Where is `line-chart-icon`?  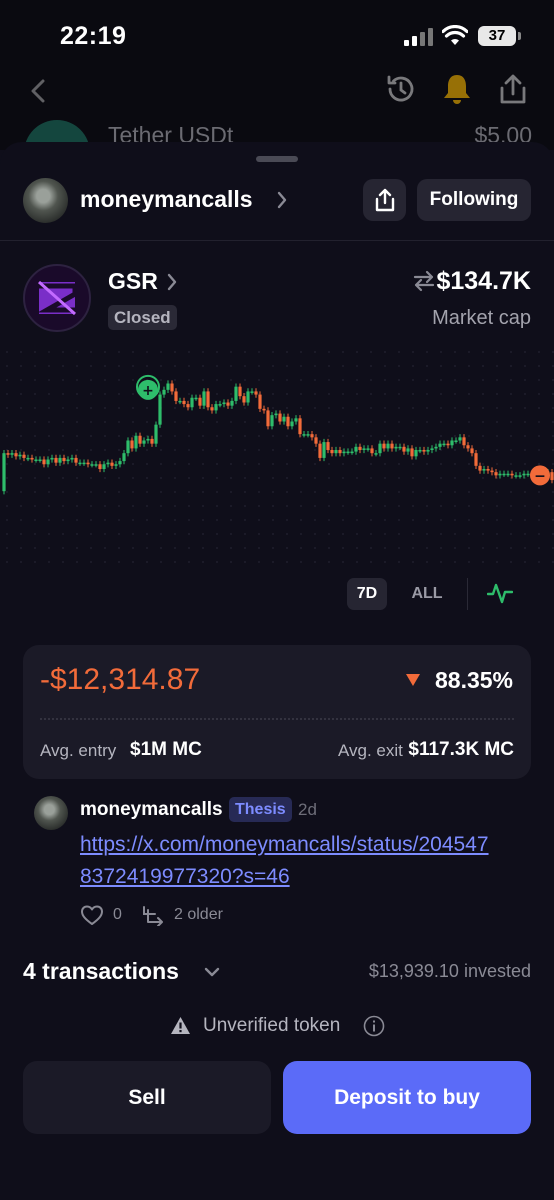
line-chart-icon is located at coordinates (500, 593).